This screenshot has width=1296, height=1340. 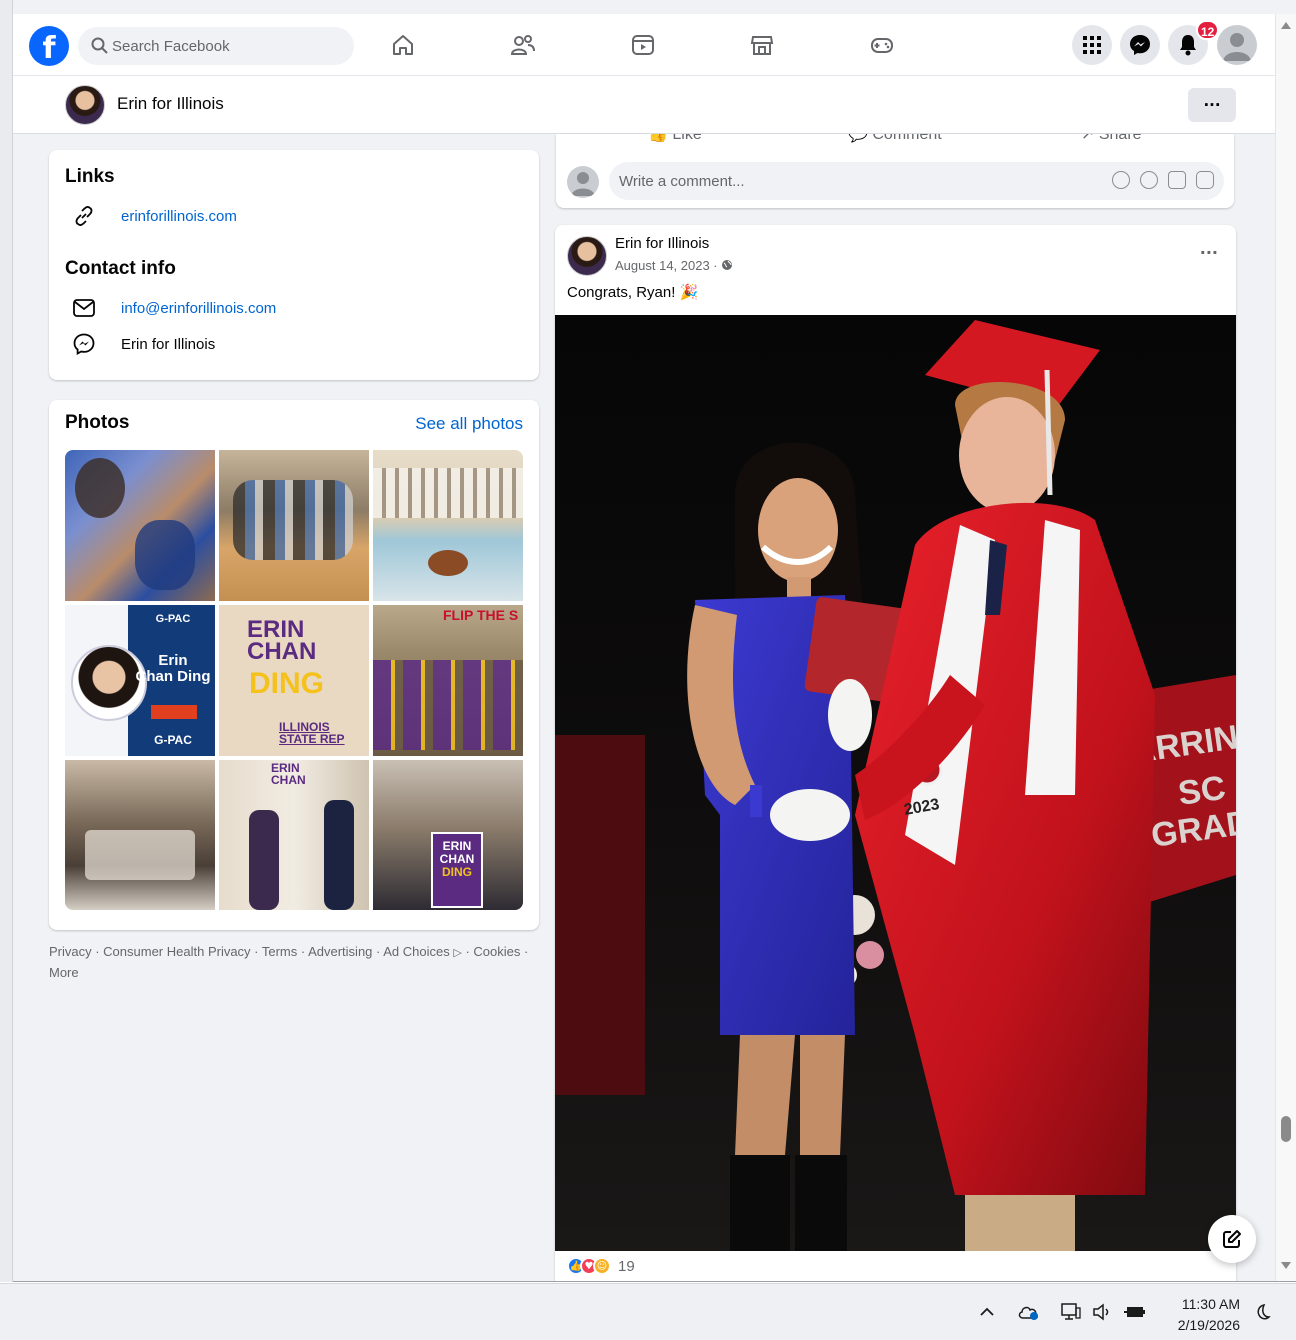 I want to click on messenger-label: Erin for Illinois, so click(x=168, y=344).